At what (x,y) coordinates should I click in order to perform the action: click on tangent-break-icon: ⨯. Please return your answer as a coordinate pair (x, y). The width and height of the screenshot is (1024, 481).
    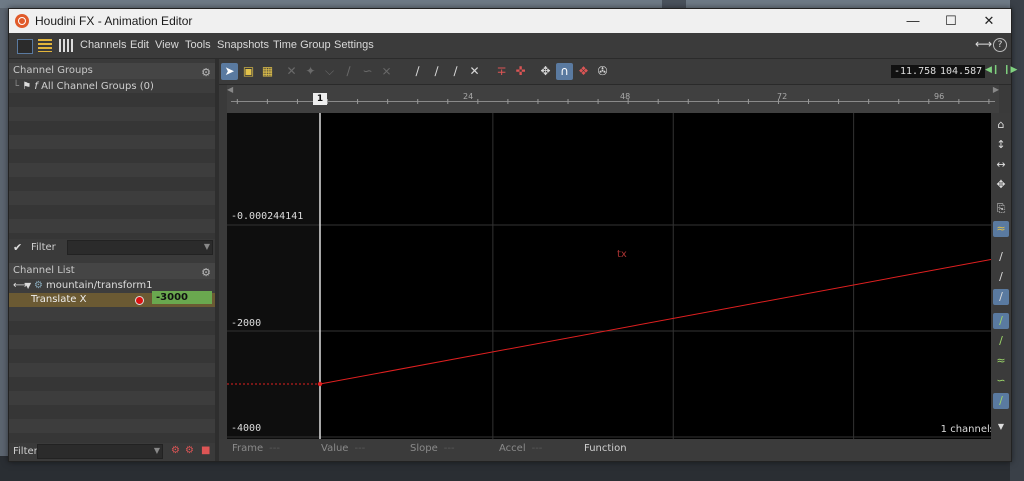
    Looking at the image, I should click on (386, 71).